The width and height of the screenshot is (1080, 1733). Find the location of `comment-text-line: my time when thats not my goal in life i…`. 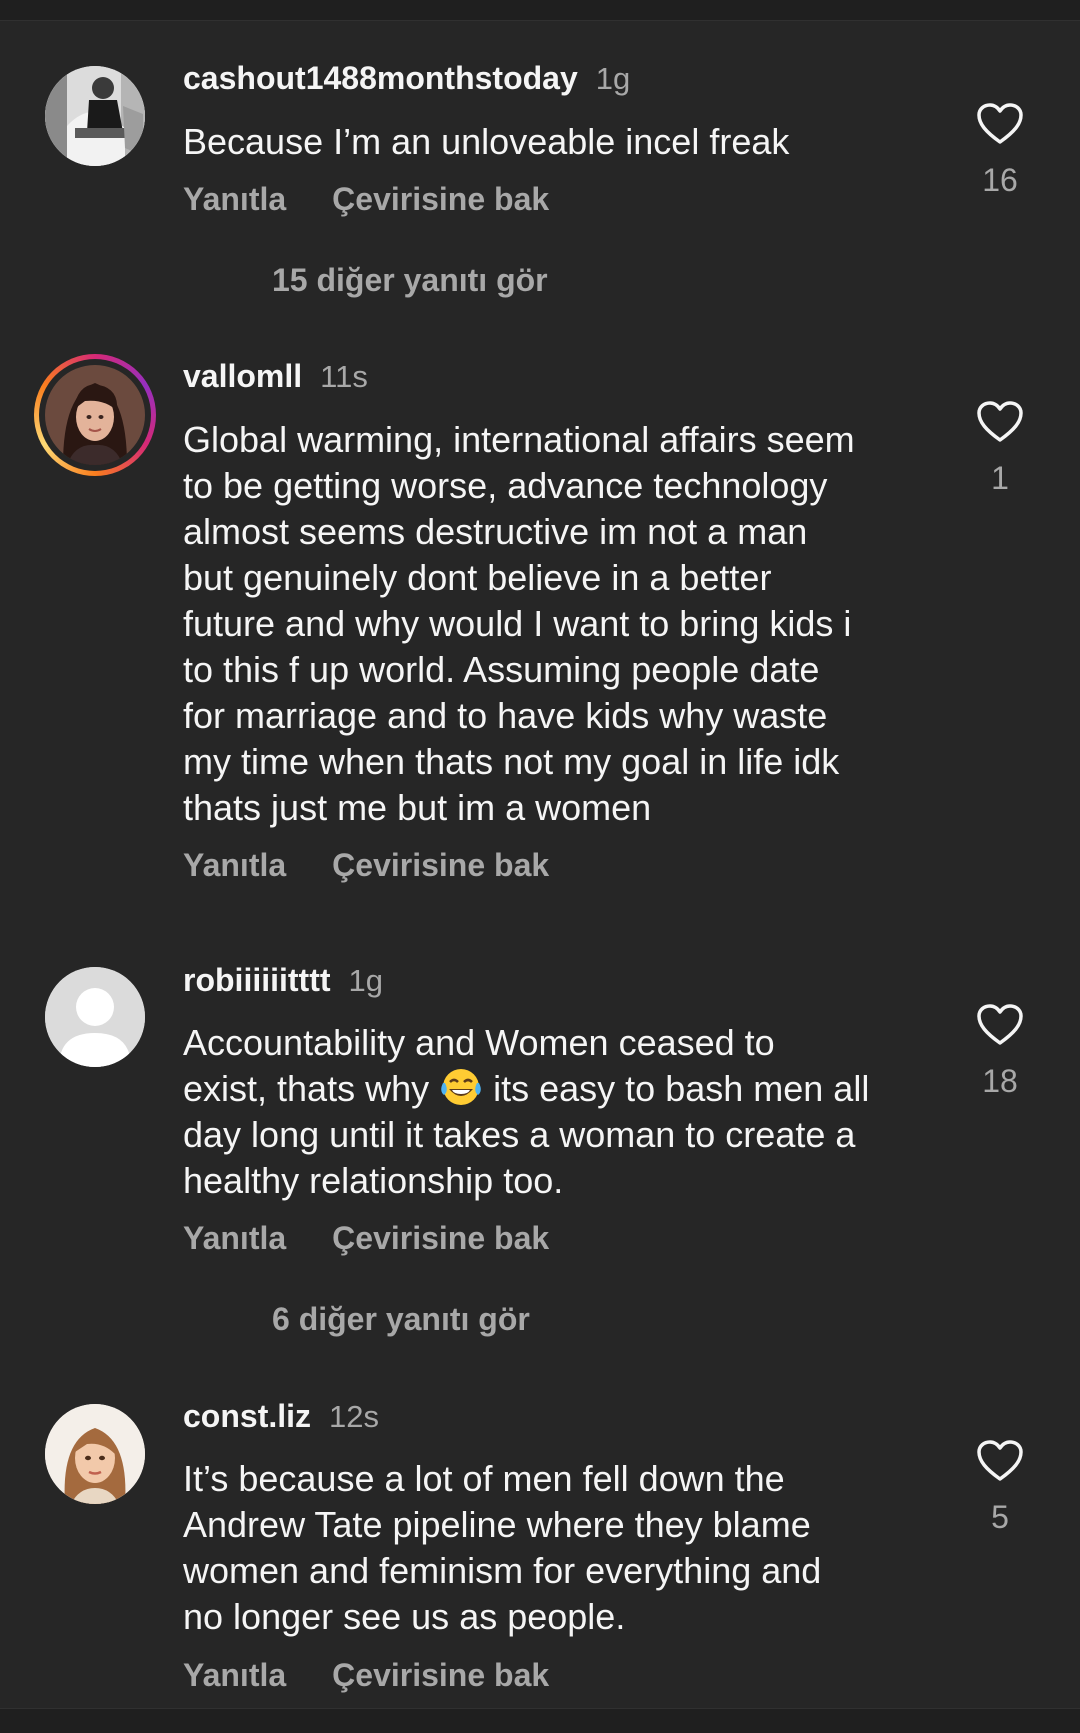

comment-text-line: my time when thats not my goal in life i… is located at coordinates (511, 761).